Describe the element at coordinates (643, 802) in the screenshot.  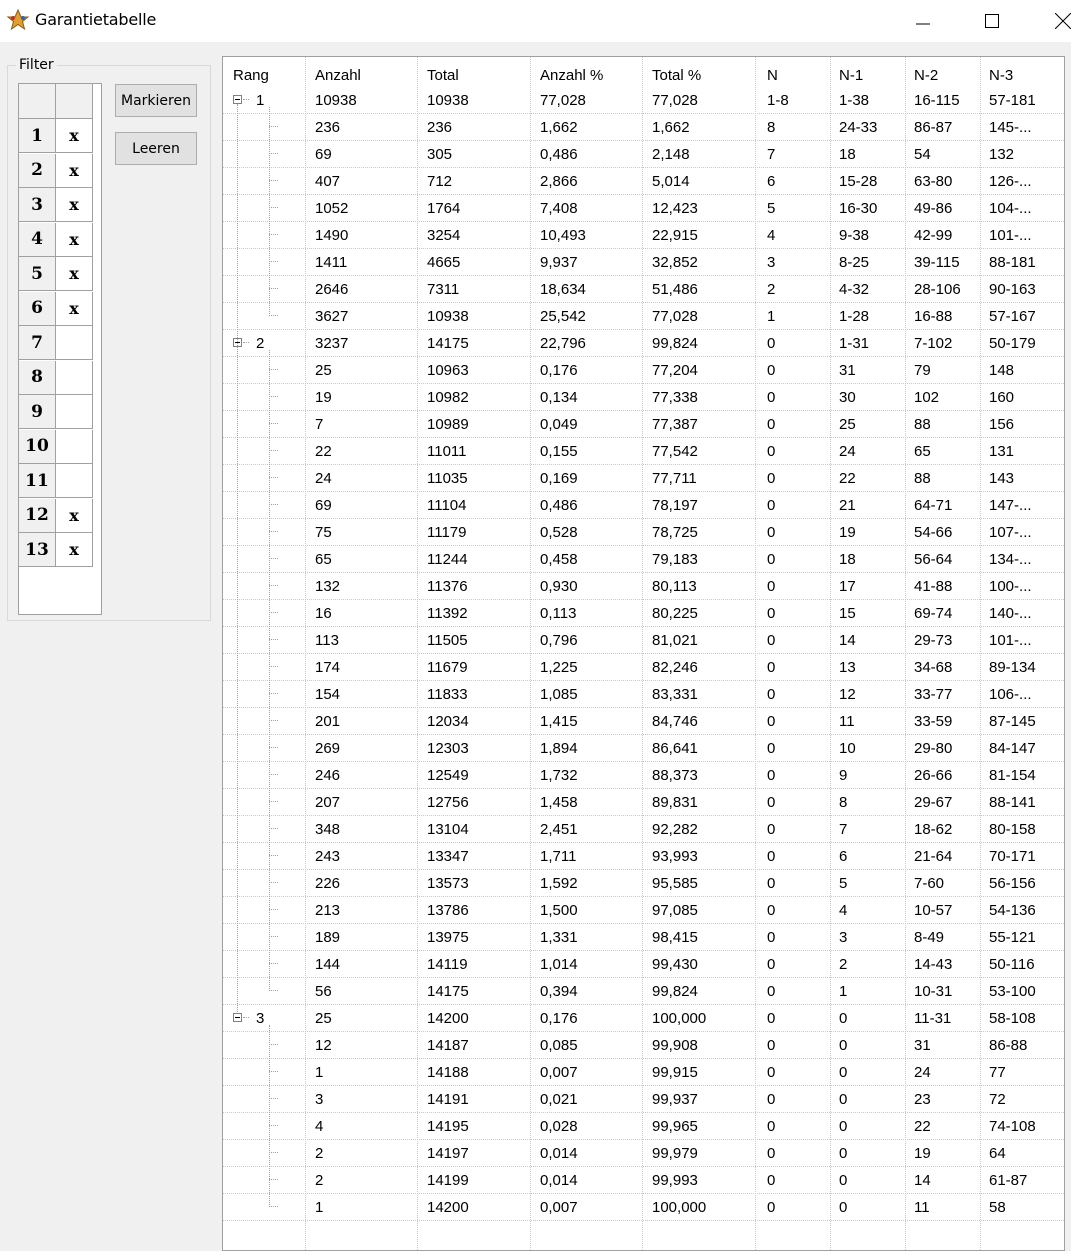
I see `table-row: 207 12756 1,458 89,831 0 8 29-67 88-141` at that location.